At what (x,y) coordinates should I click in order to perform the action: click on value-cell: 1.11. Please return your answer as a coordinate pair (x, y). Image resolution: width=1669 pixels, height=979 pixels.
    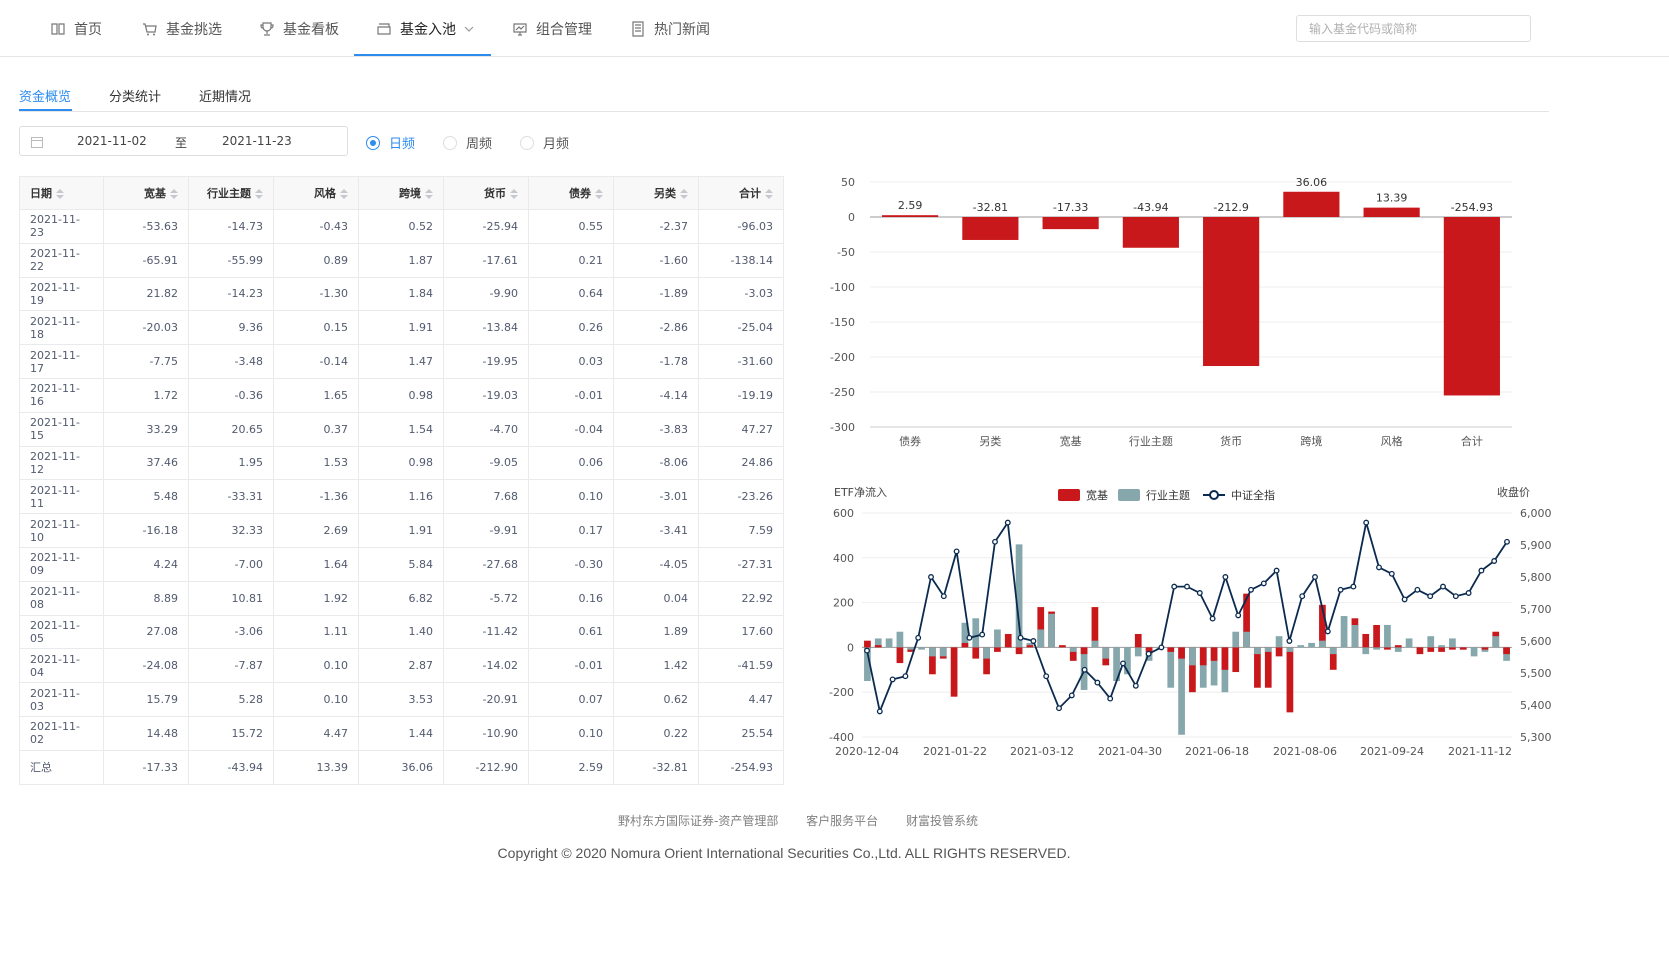
    Looking at the image, I should click on (316, 632).